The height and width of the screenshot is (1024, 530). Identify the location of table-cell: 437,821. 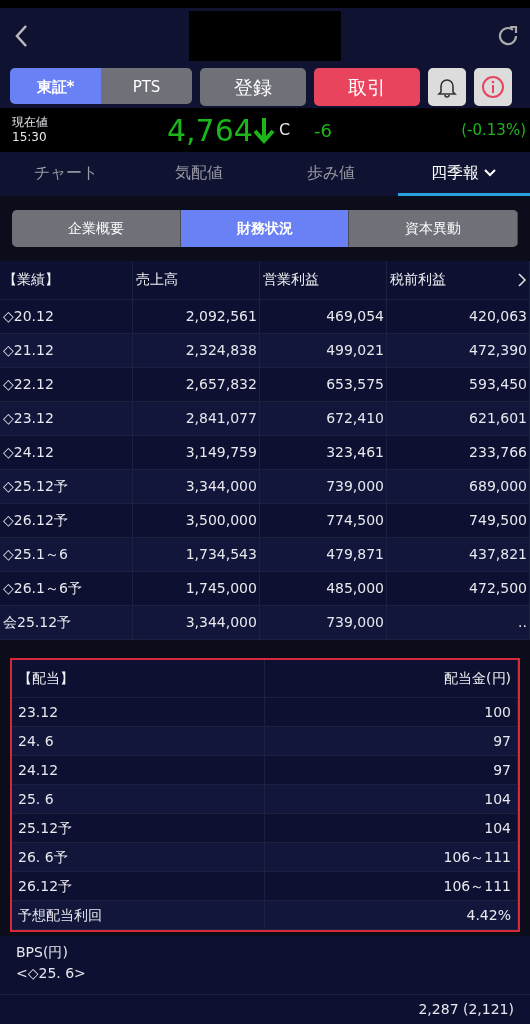
(498, 553).